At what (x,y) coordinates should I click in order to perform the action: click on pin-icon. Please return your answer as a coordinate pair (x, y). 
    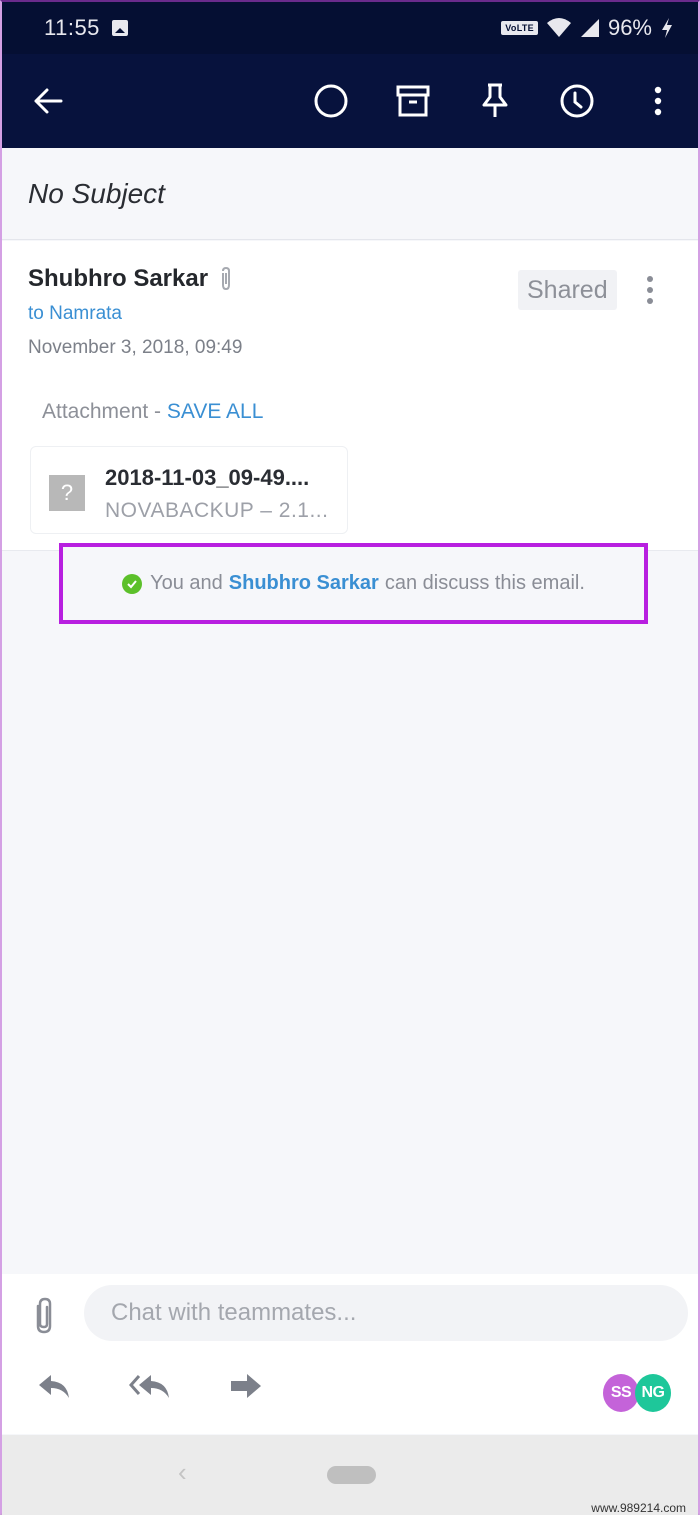
    Looking at the image, I should click on (495, 100).